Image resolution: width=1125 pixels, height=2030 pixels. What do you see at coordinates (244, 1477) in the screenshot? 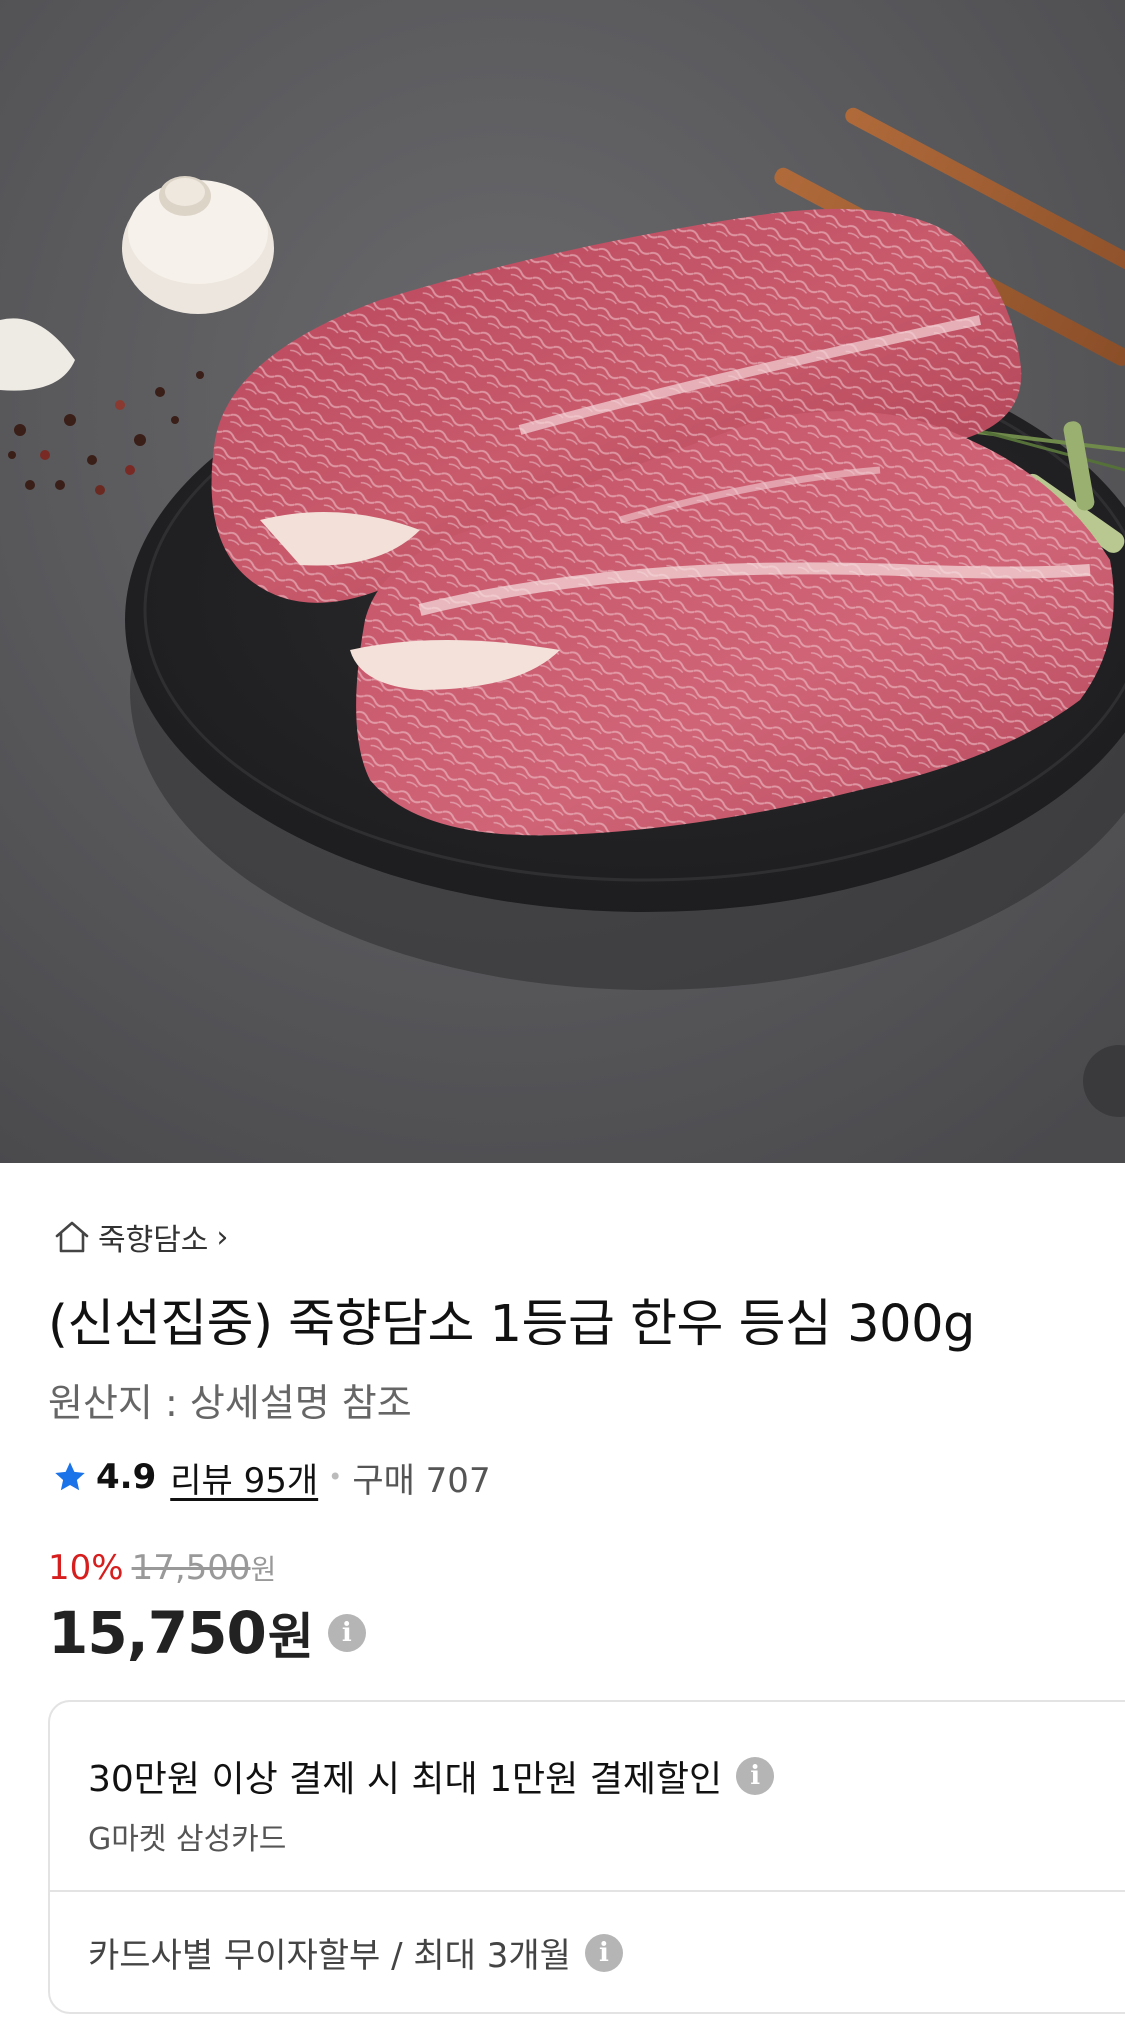
I see `review-count-link: 리뷰 95개` at bounding box center [244, 1477].